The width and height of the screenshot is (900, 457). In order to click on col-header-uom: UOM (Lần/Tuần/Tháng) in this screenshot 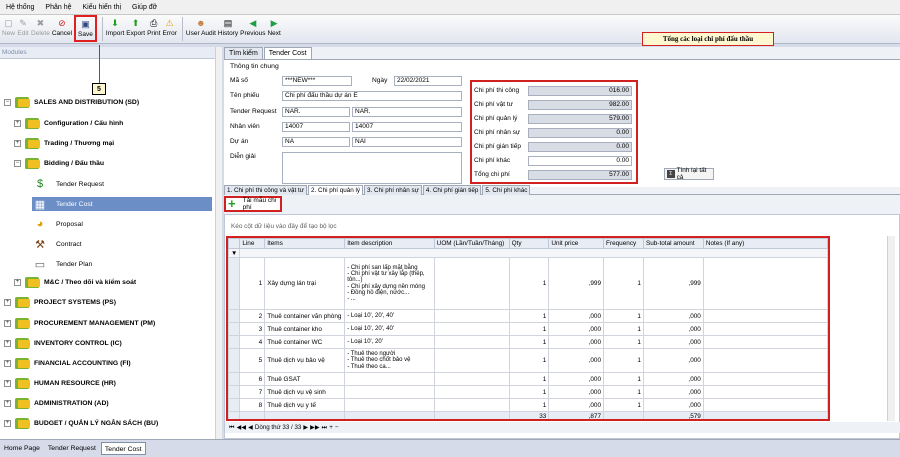, I will do `click(471, 243)`.